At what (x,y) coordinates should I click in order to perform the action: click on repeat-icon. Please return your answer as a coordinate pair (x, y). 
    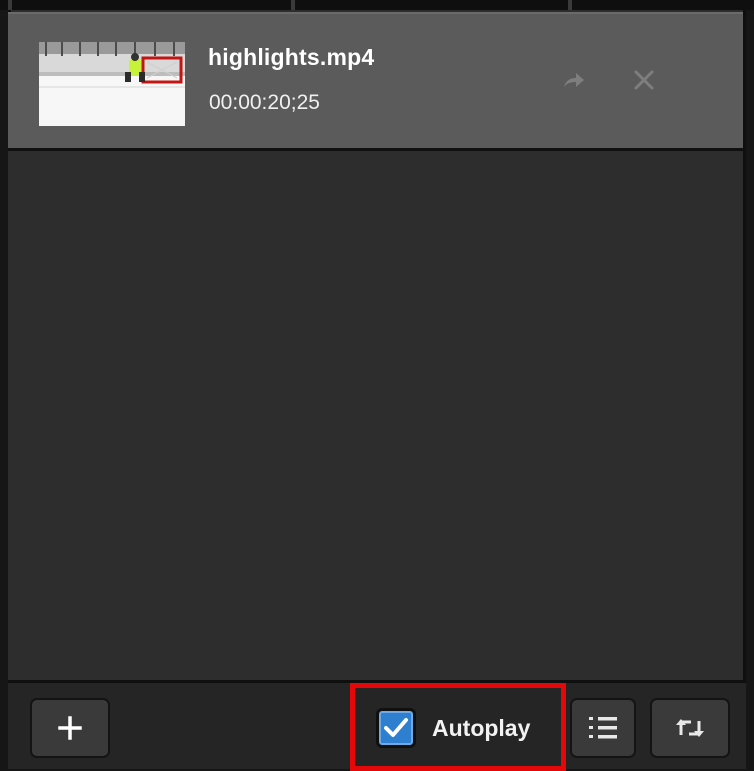
    Looking at the image, I should click on (690, 728).